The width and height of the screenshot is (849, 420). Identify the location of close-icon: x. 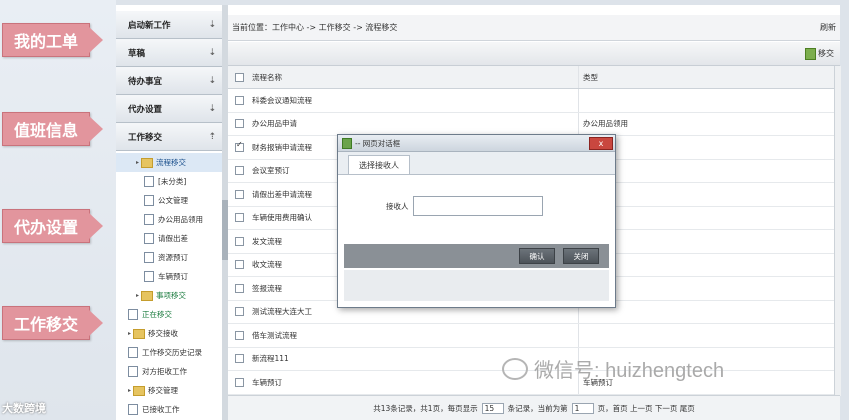
(601, 143).